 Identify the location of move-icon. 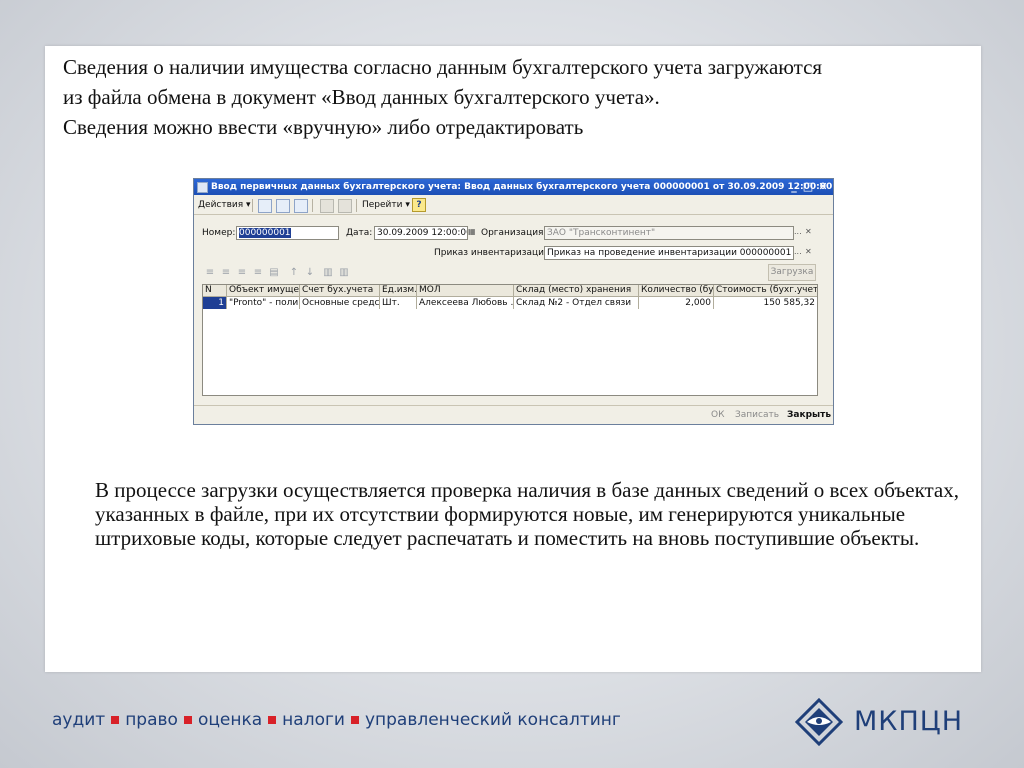
(301, 206).